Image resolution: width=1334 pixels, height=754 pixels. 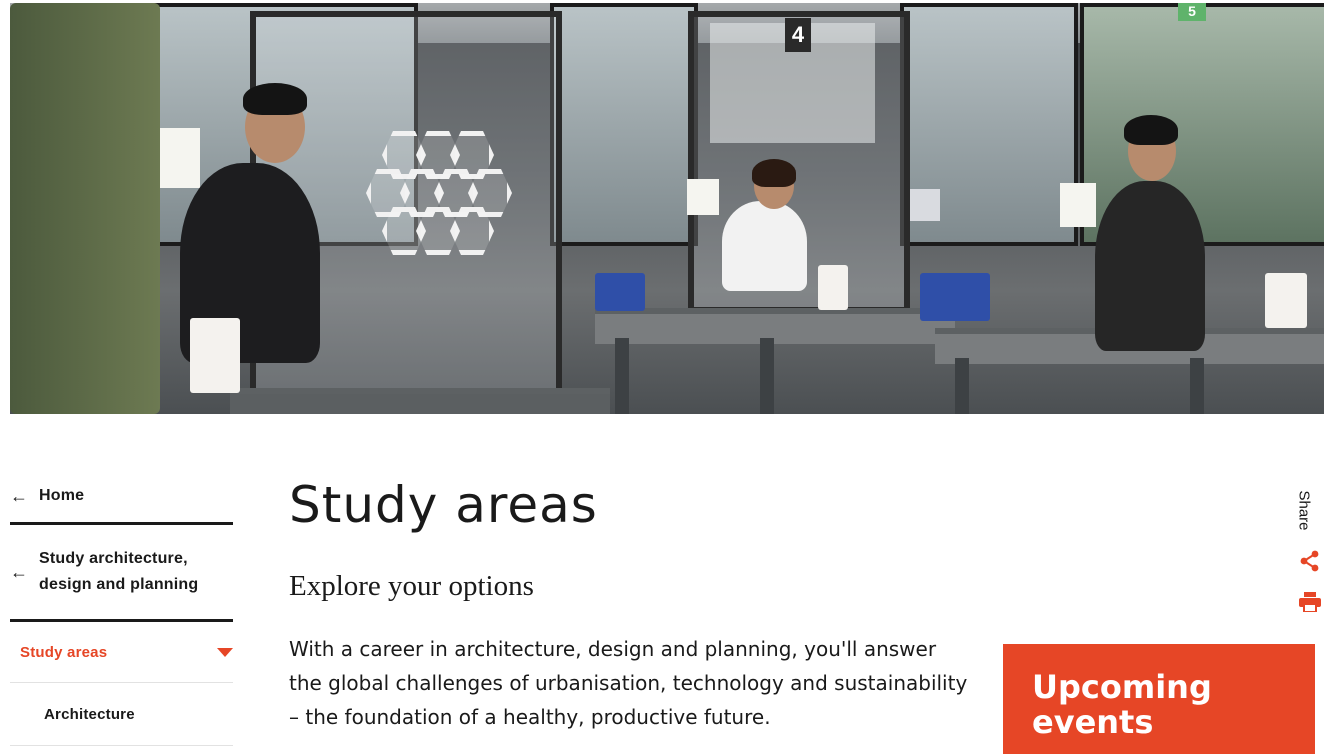 What do you see at coordinates (1304, 510) in the screenshot?
I see `share-label-text: Share` at bounding box center [1304, 510].